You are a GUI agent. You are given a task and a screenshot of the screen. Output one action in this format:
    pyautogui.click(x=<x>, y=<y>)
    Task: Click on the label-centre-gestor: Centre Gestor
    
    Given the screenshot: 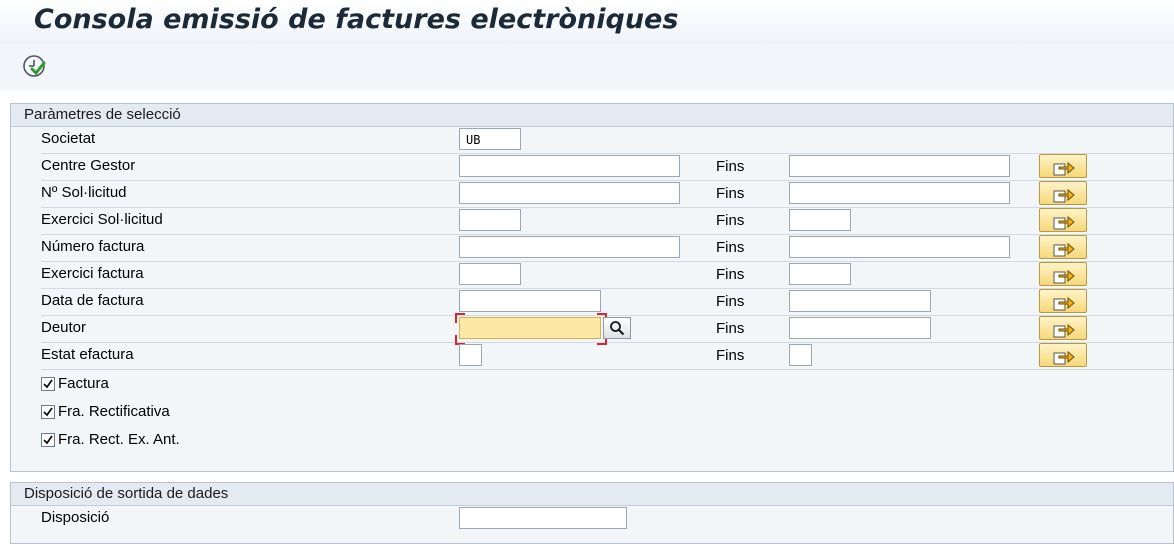 What is the action you would take?
    pyautogui.click(x=88, y=165)
    